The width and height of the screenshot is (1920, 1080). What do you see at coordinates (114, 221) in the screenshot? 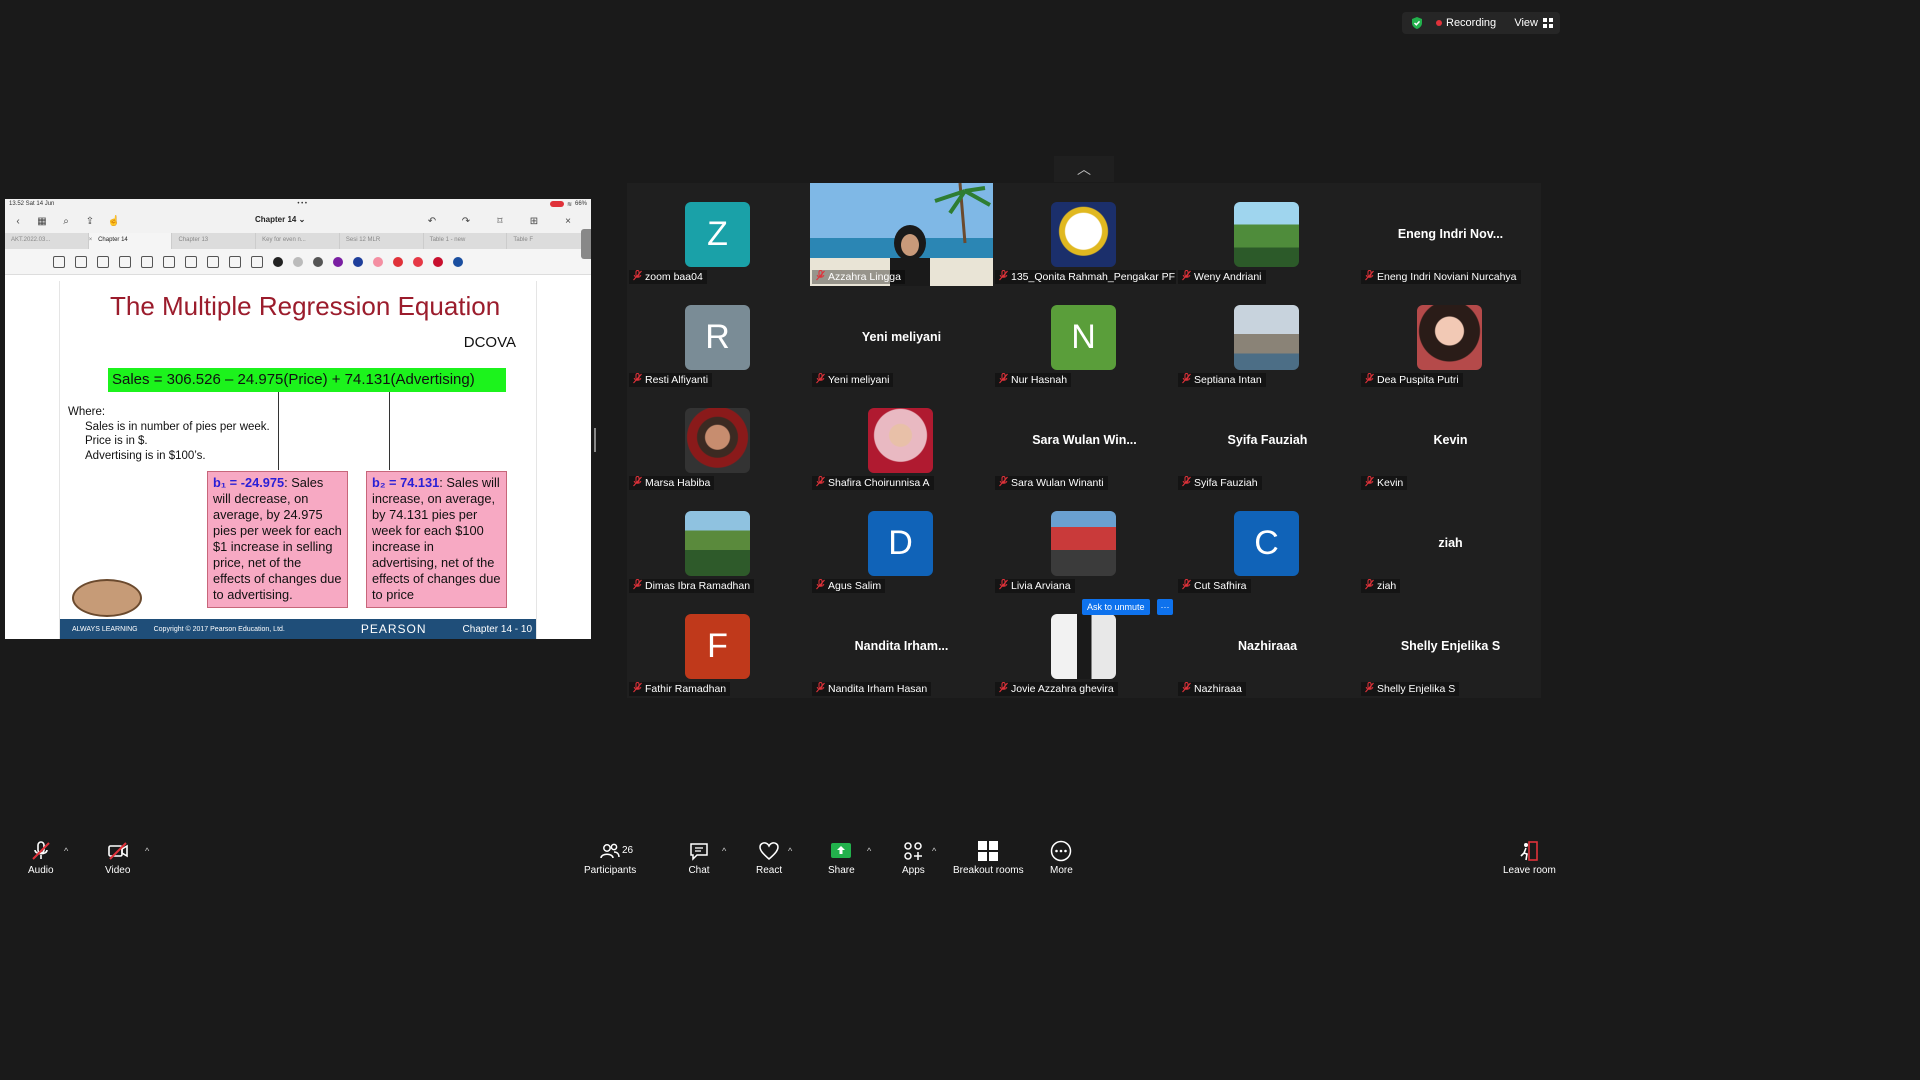
I see `touch-icon: ☝` at bounding box center [114, 221].